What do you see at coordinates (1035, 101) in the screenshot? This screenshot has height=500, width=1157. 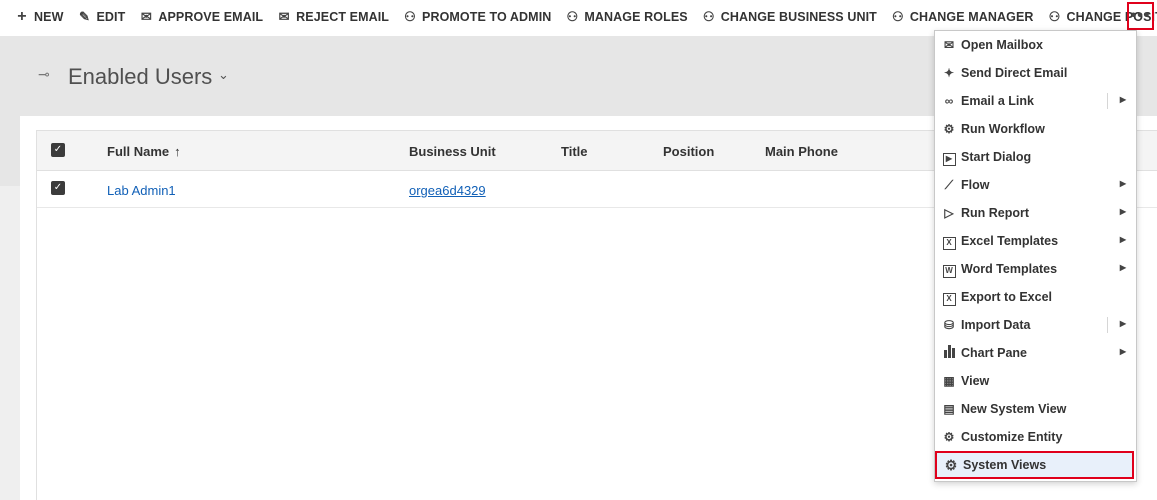 I see `menu-item-email-a-link: ∞ Email a Link ▶` at bounding box center [1035, 101].